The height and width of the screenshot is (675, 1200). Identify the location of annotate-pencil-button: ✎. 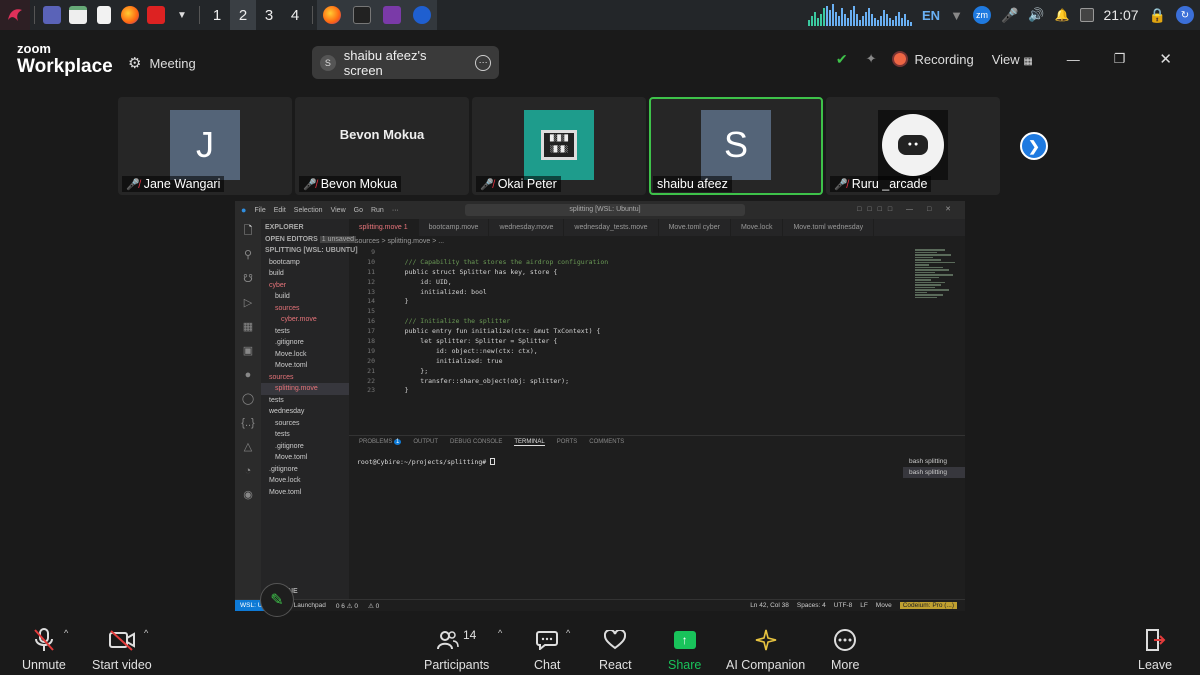
(277, 600).